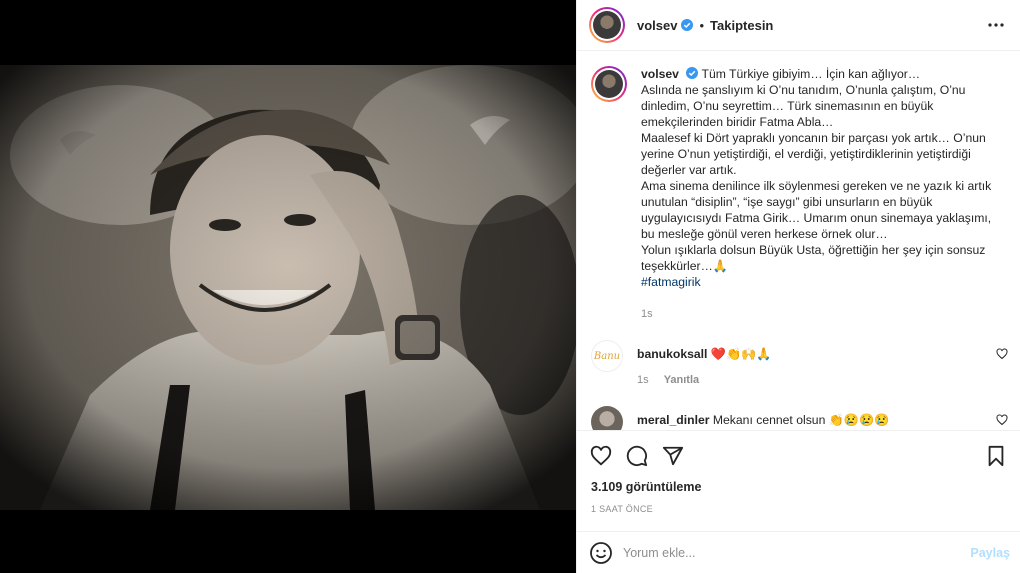 This screenshot has height=573, width=1020. Describe the element at coordinates (660, 74) in the screenshot. I see `caption-username: volsev` at that location.